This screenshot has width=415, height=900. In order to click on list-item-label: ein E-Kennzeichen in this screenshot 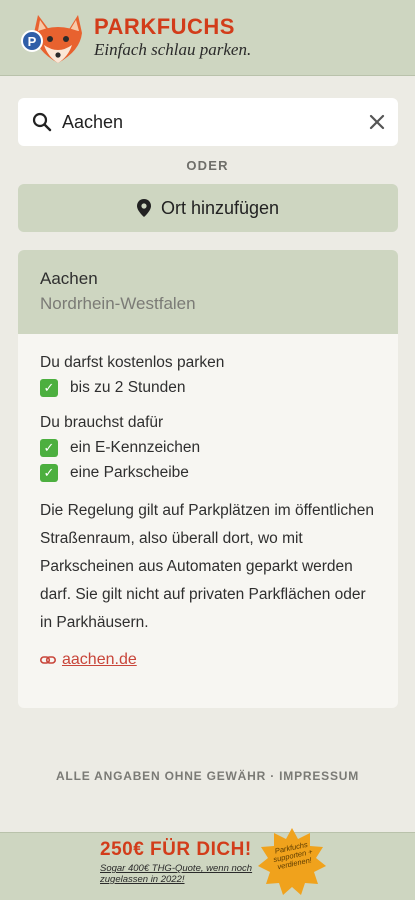, I will do `click(135, 447)`.